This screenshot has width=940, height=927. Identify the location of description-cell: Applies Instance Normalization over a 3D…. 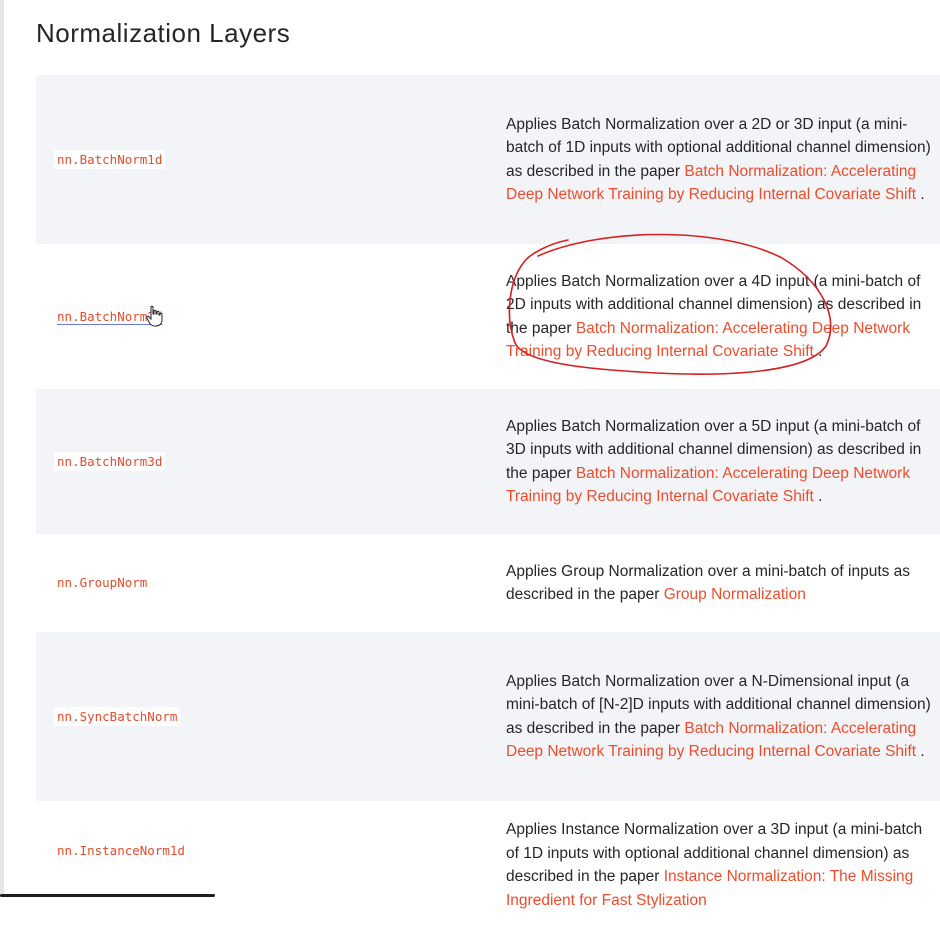
(723, 865).